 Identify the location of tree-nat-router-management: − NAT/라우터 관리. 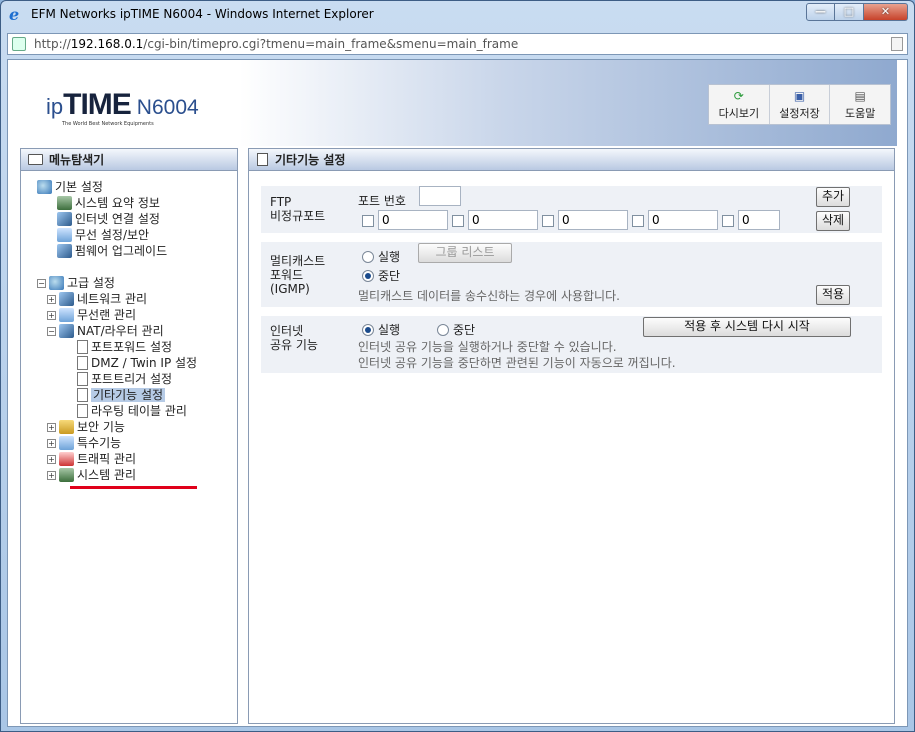
(105, 331).